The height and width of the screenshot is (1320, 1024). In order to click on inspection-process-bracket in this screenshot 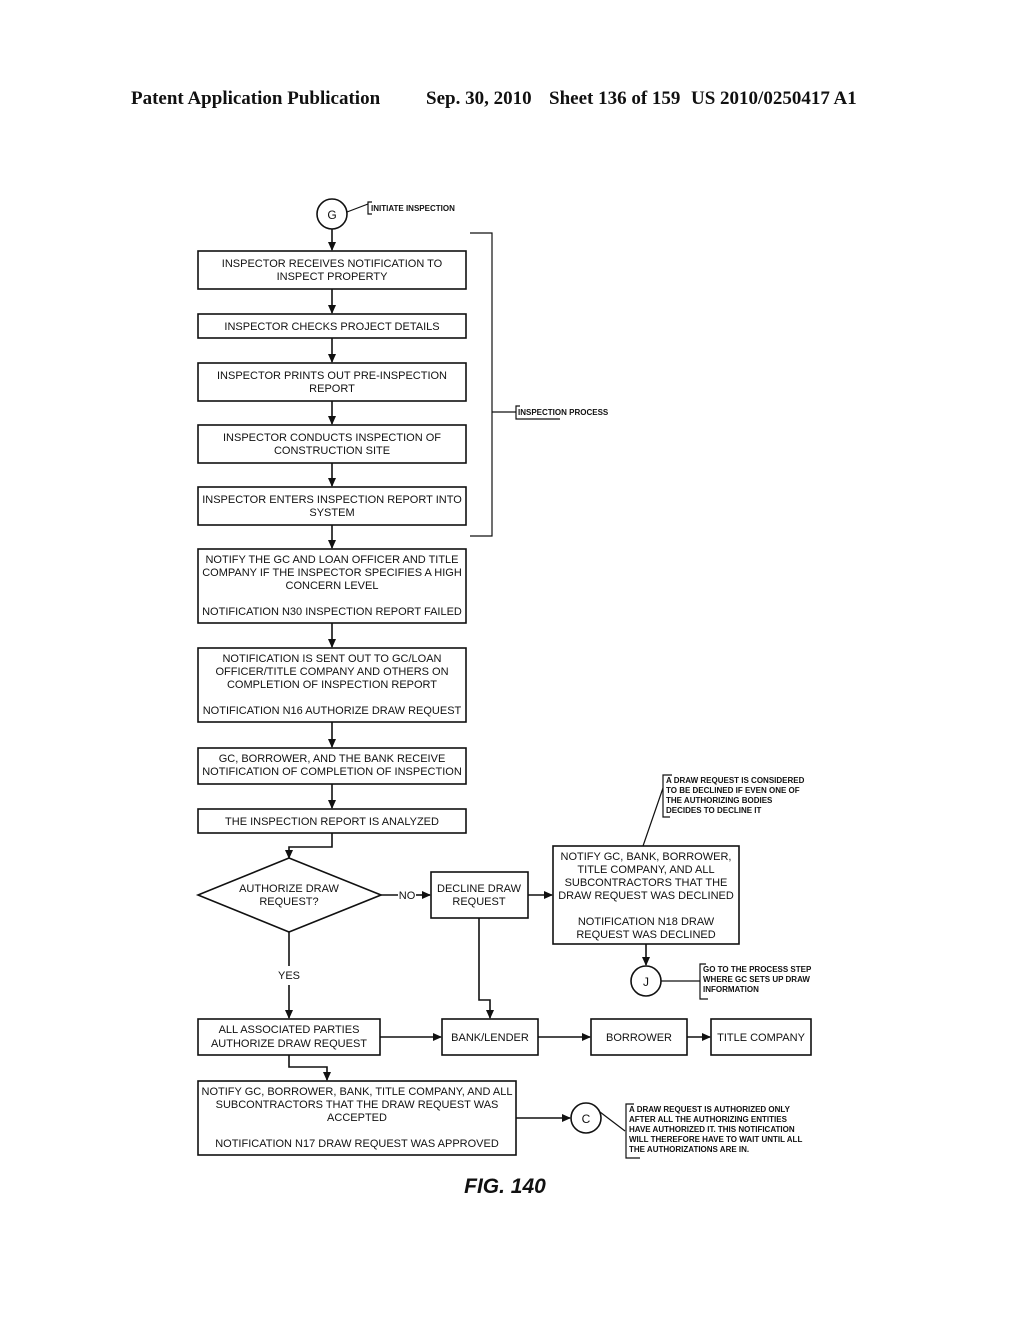, I will do `click(481, 384)`.